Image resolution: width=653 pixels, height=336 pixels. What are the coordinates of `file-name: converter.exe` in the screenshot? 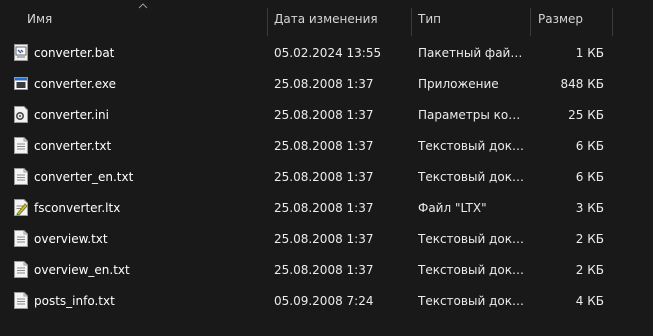 It's located at (75, 84).